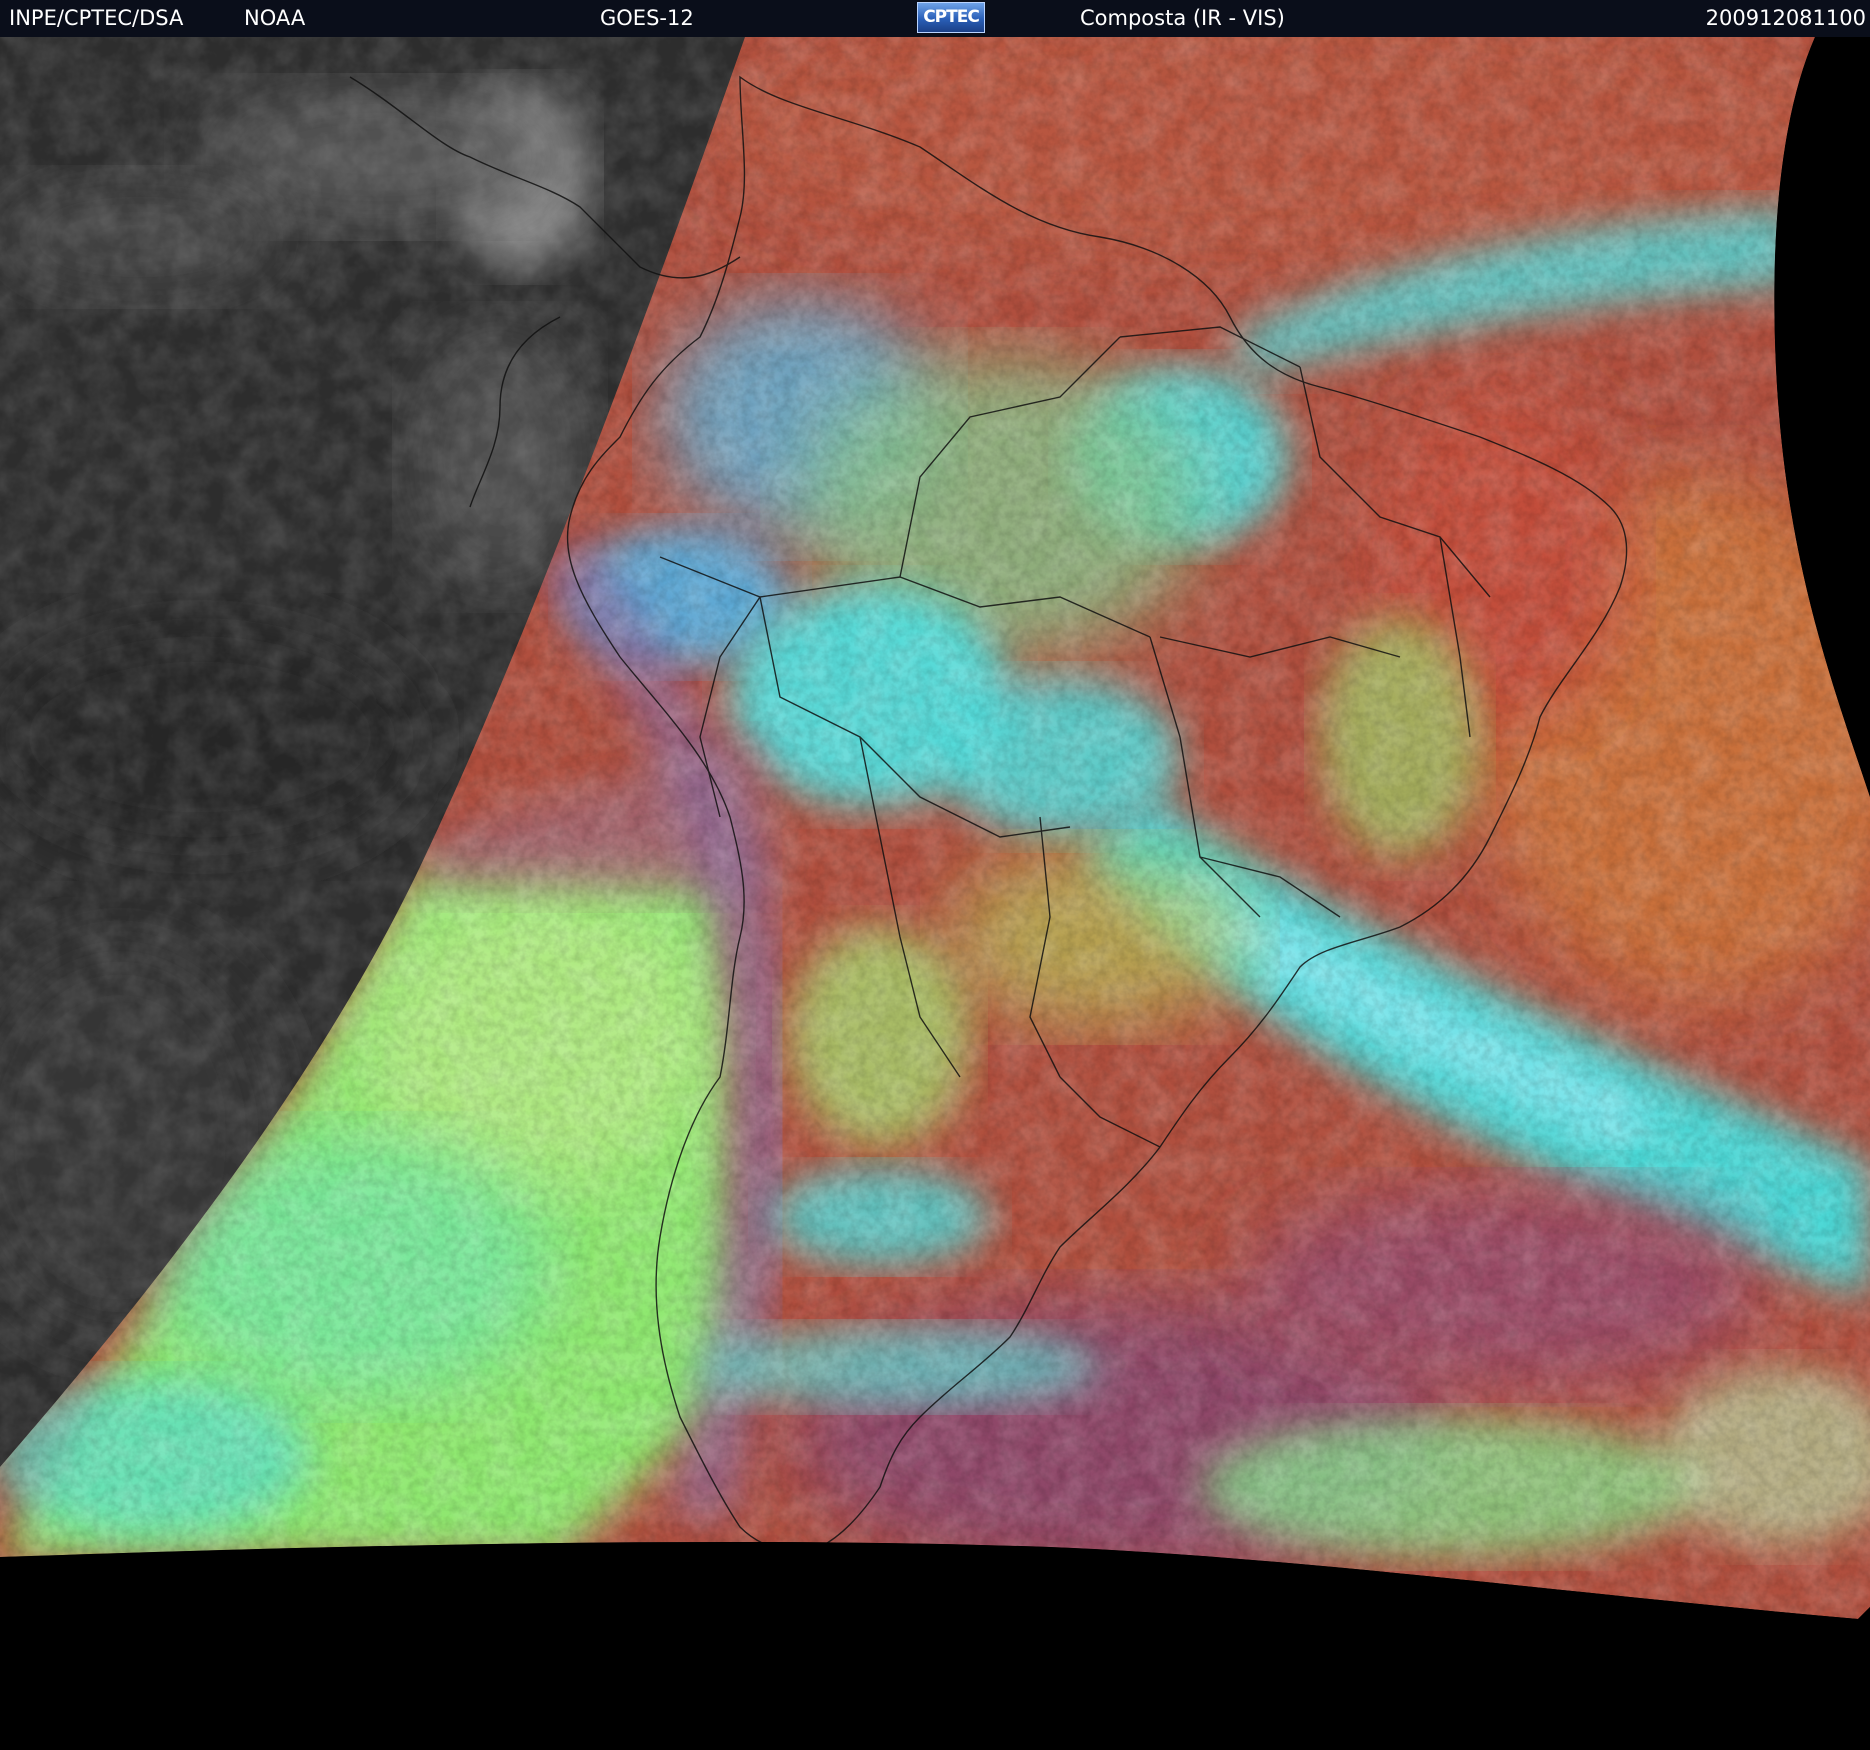  I want to click on datetime-label: 200912081100, so click(1785, 18).